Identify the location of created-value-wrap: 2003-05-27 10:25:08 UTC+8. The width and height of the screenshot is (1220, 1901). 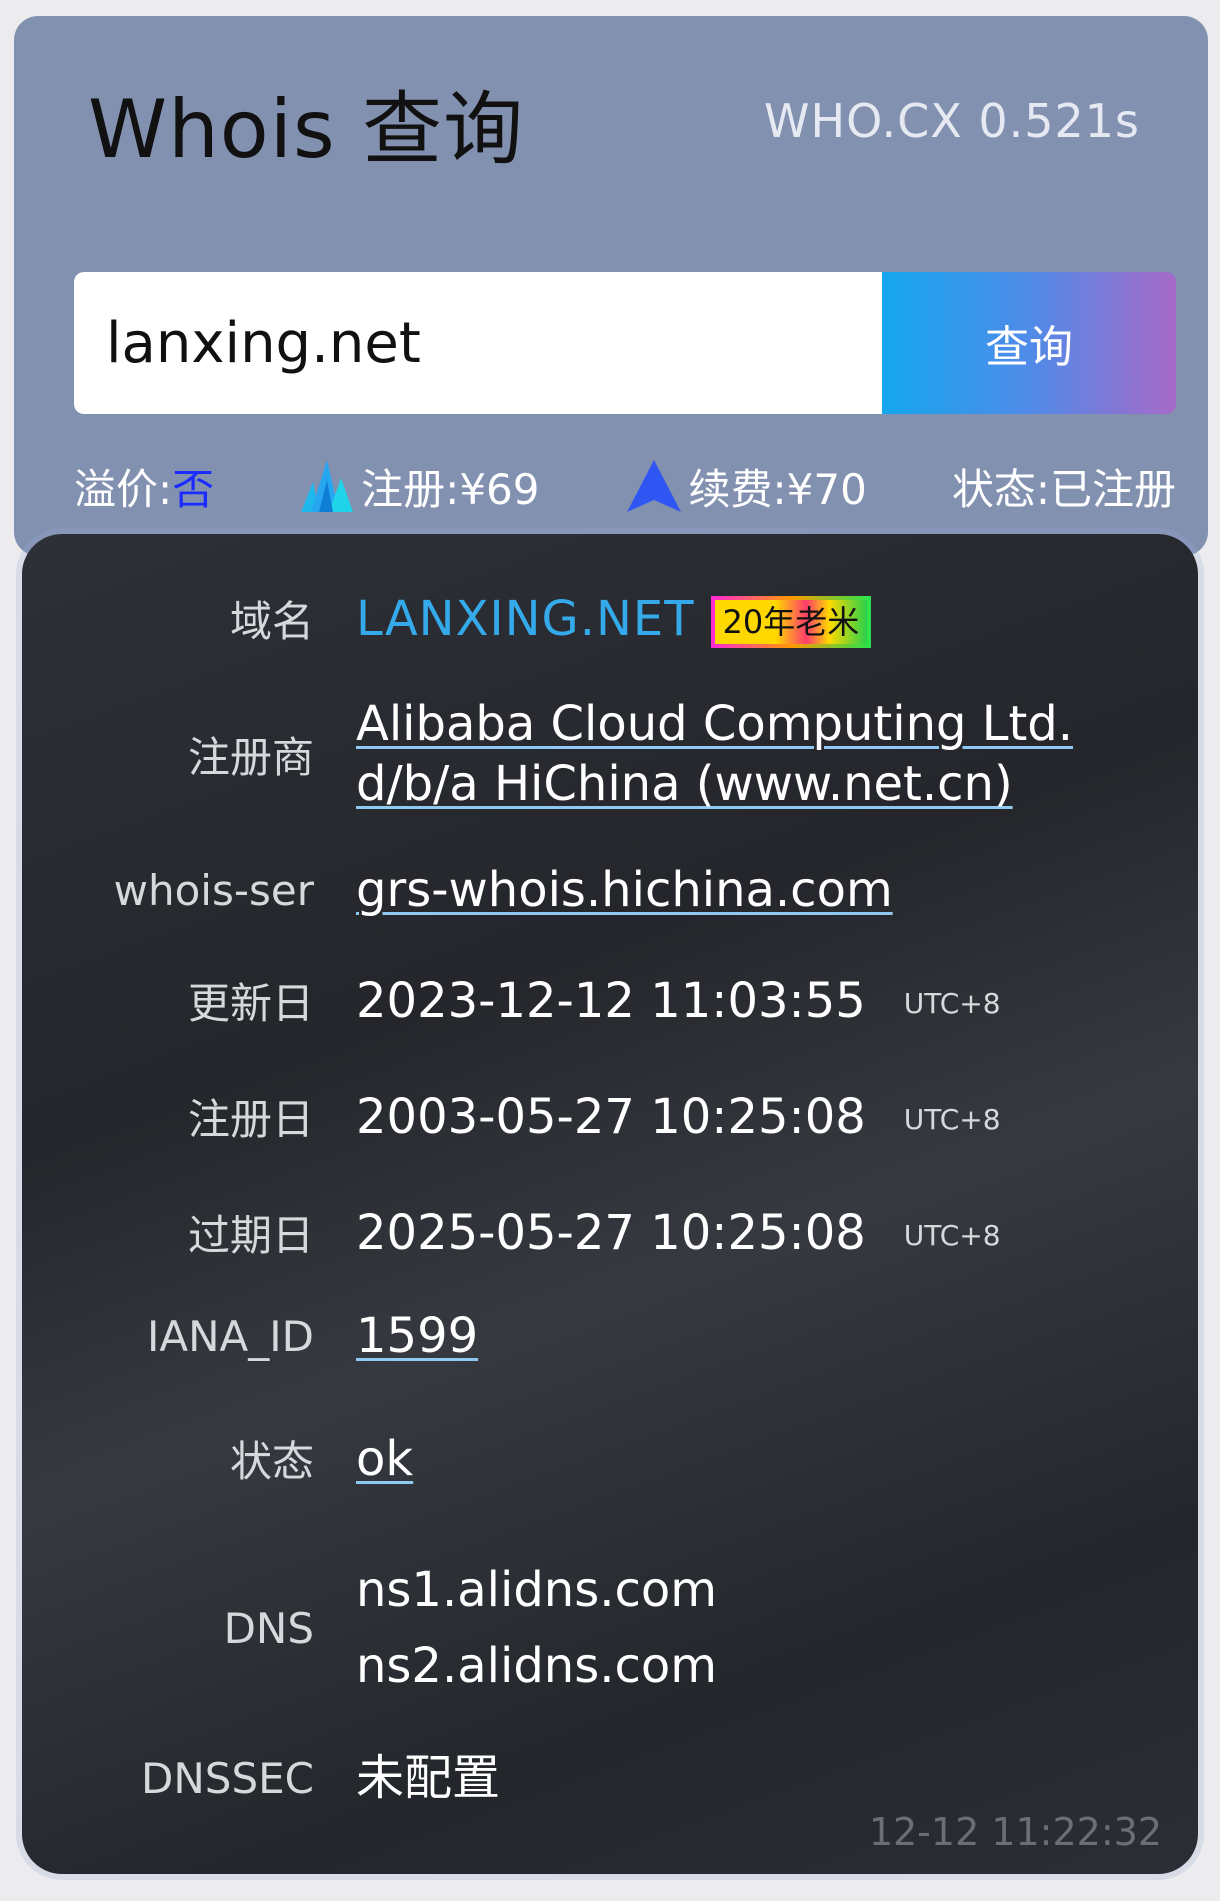
(678, 1117).